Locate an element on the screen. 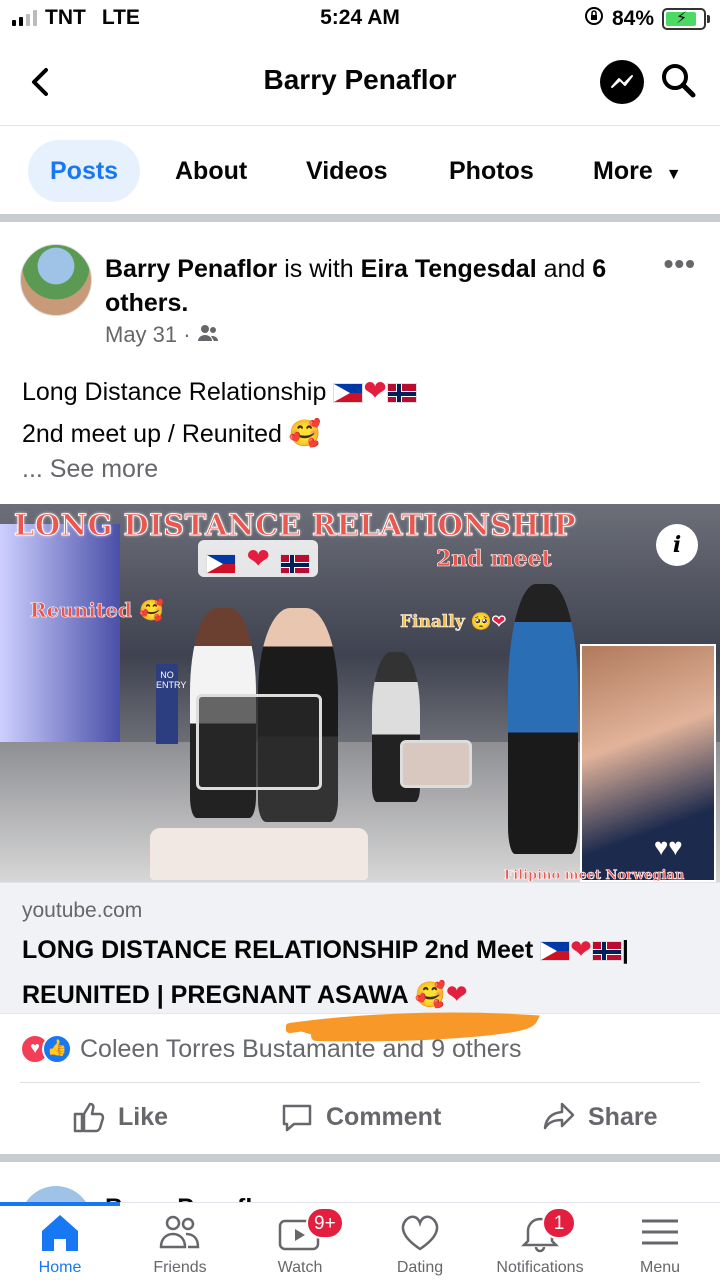 The image size is (720, 1280). preview-tag-finally-wrap: Finally 🥺❤ is located at coordinates (453, 622).